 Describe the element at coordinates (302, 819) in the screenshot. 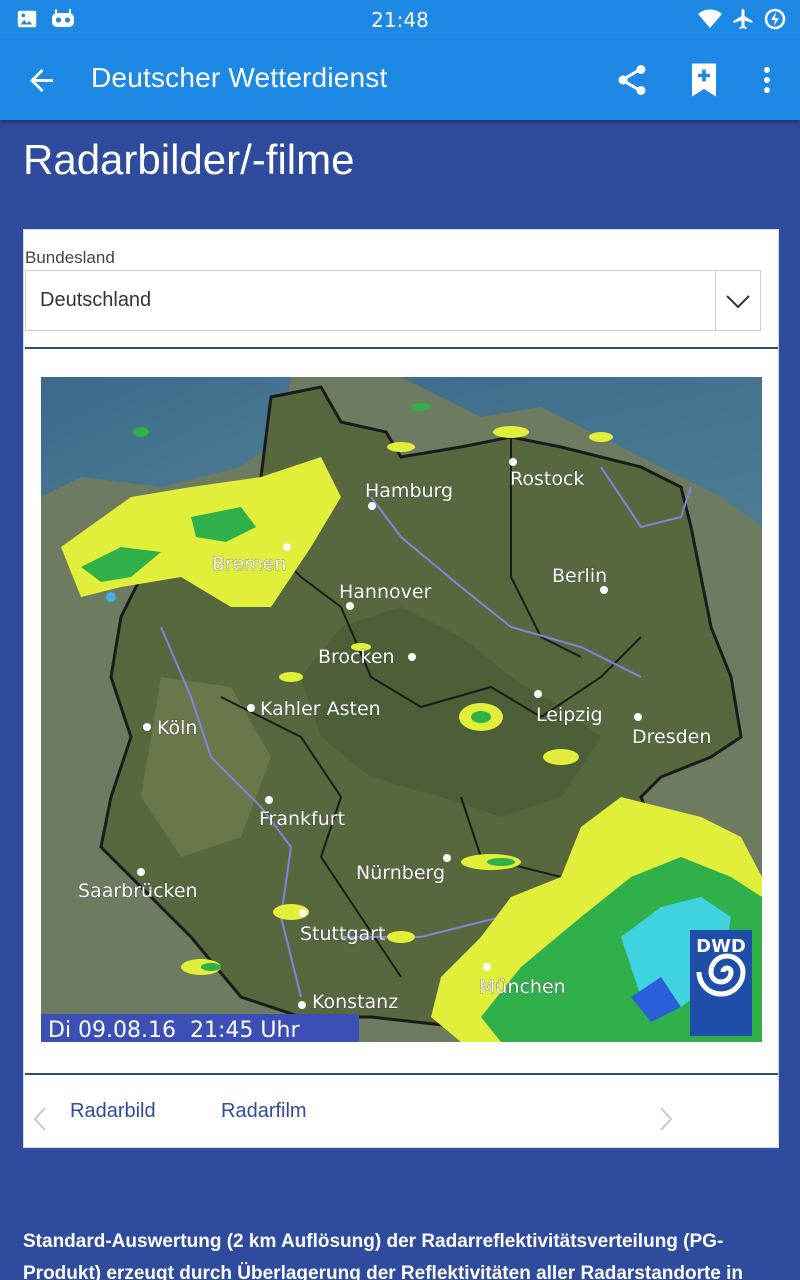

I see `city-label: Frankfurt` at that location.